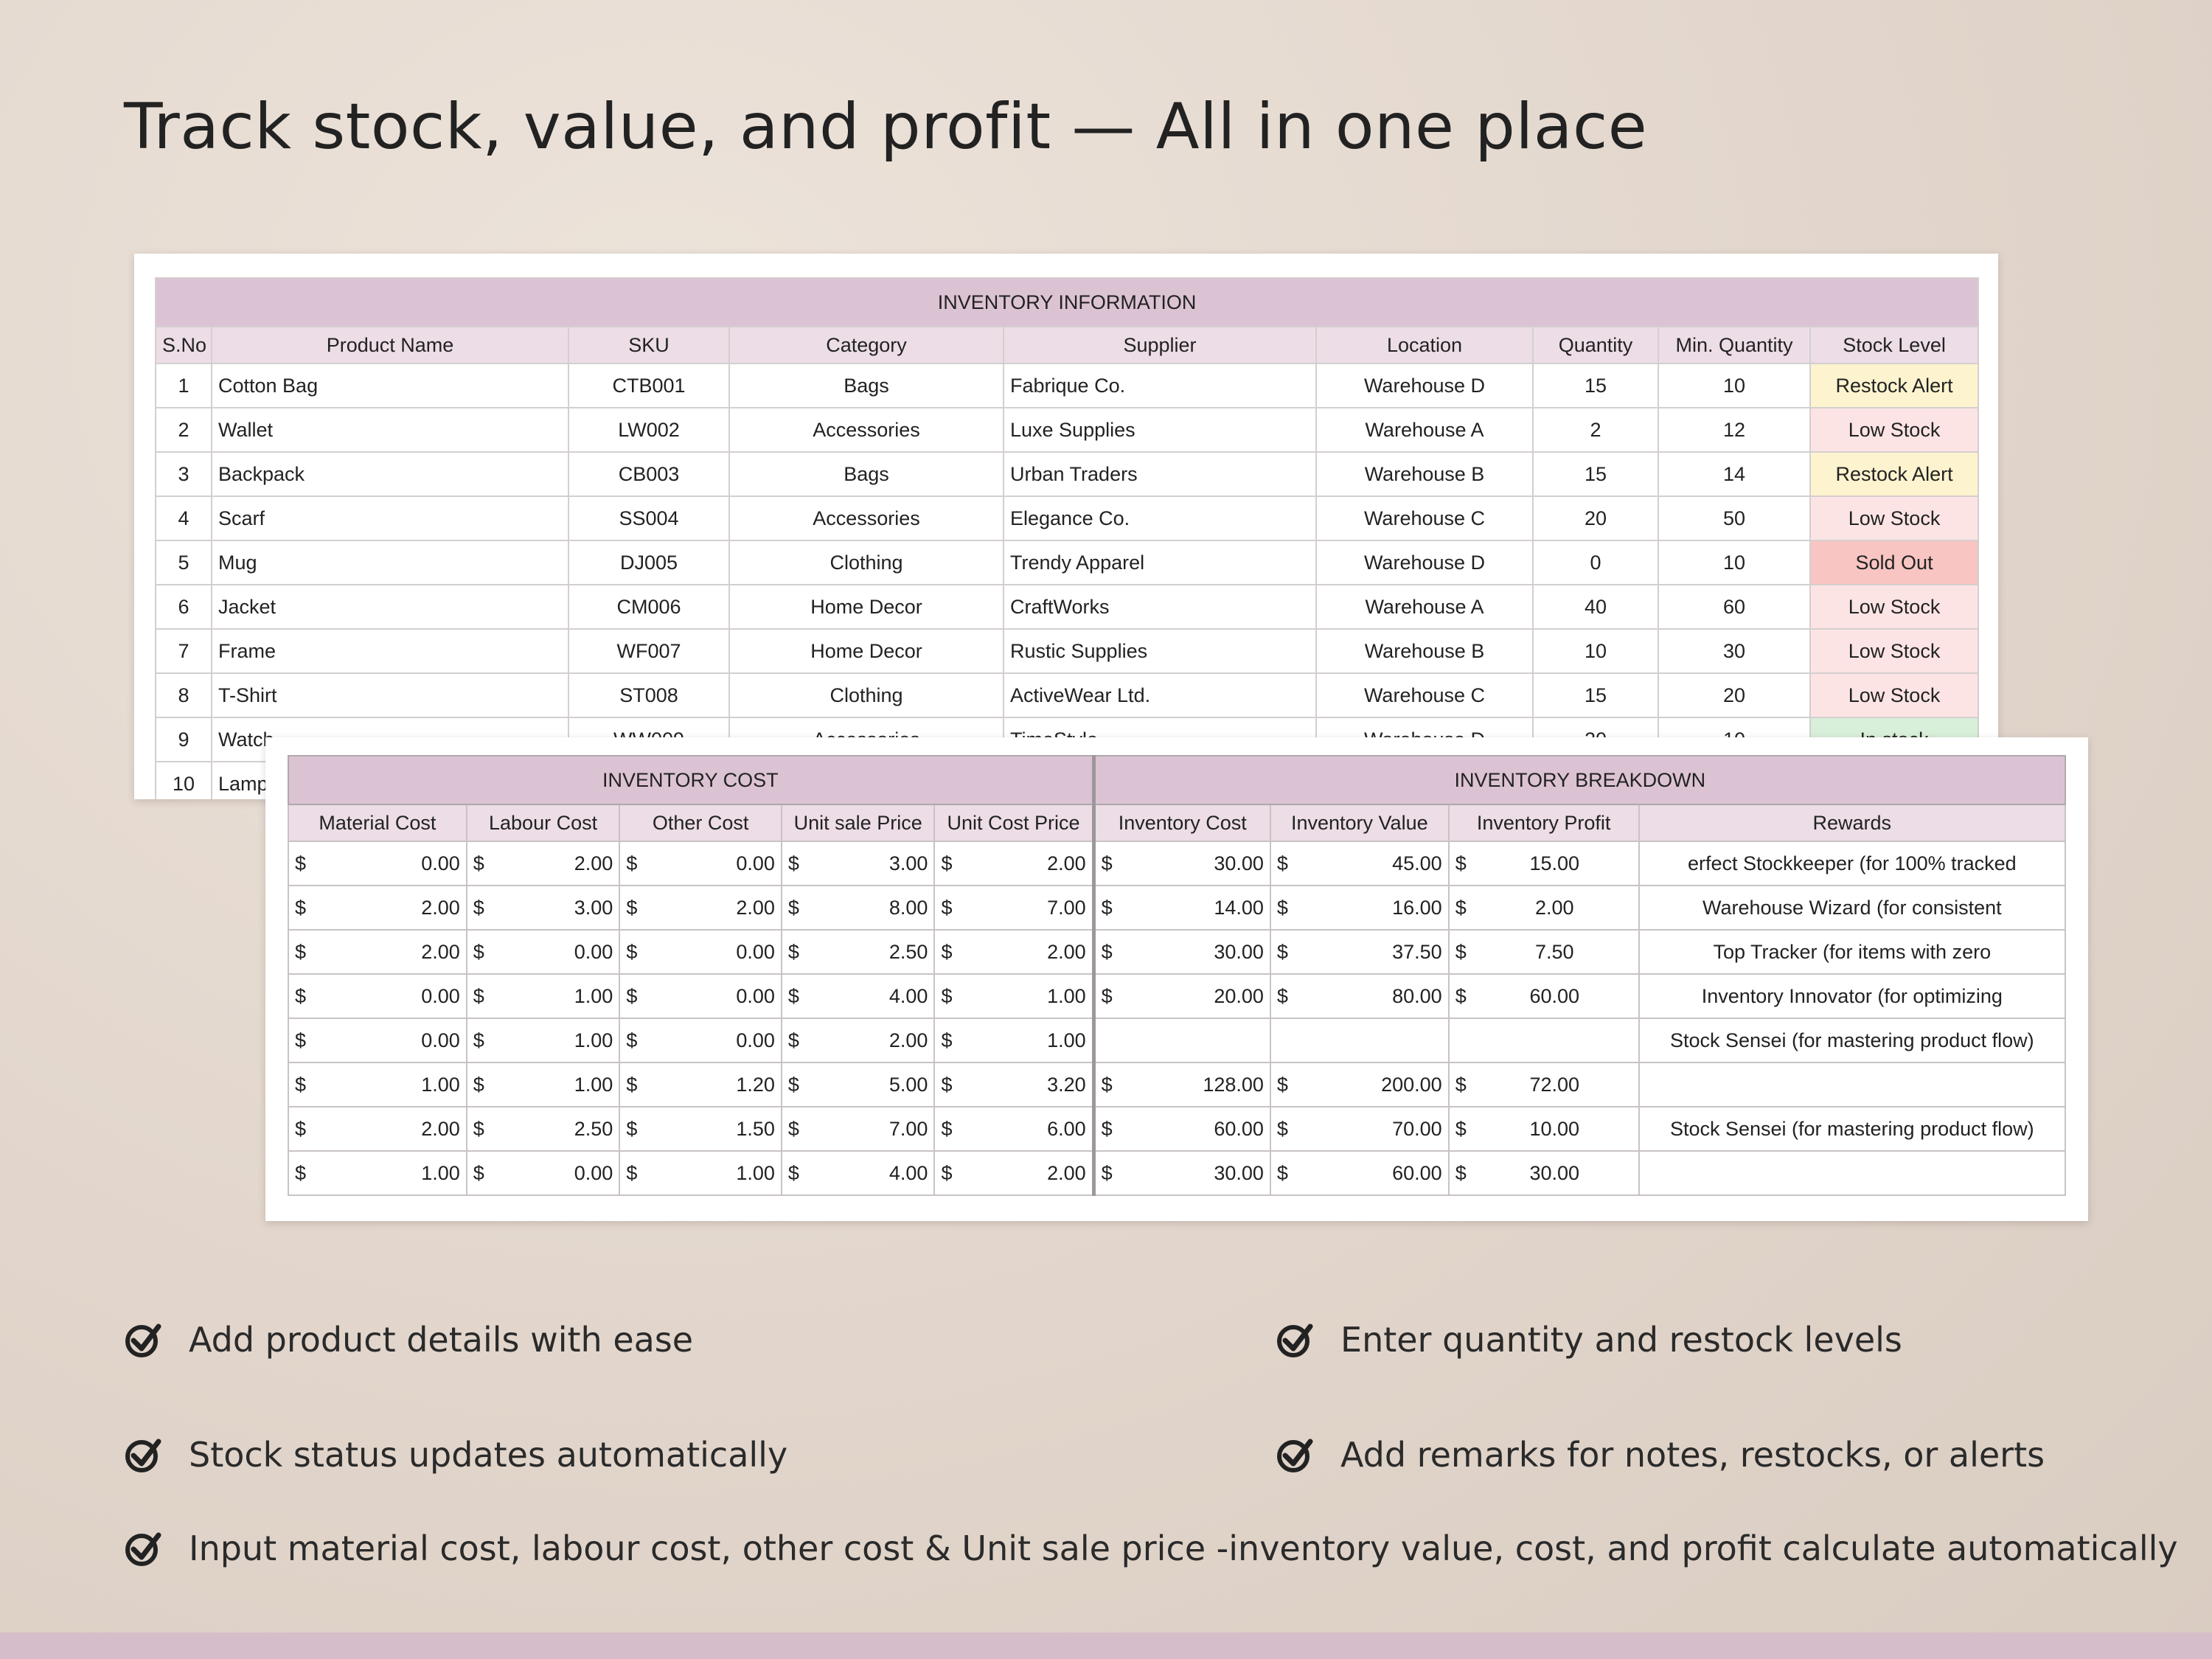  What do you see at coordinates (711, 1084) in the screenshot?
I see `money-value: 1.20` at bounding box center [711, 1084].